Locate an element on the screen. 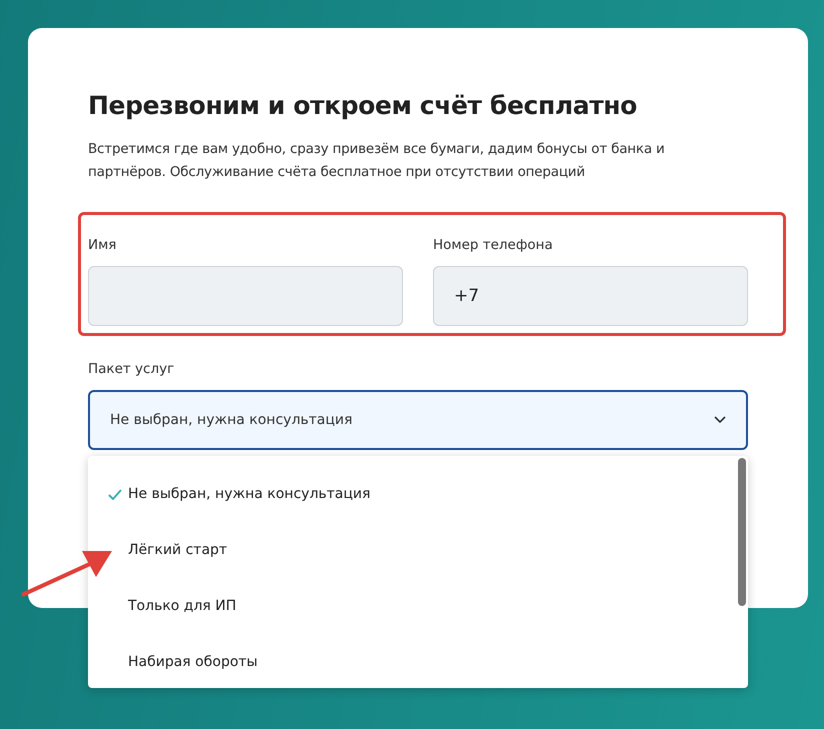  field-label: Номер телефона is located at coordinates (493, 245).